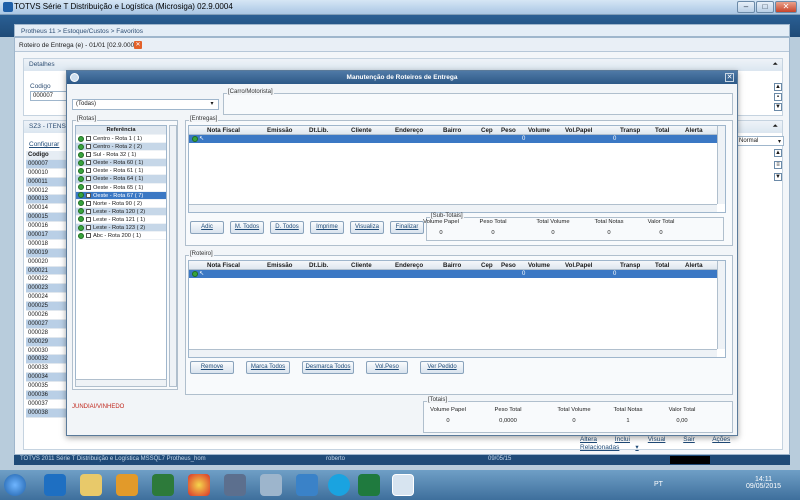  Describe the element at coordinates (121, 228) in the screenshot. I see `rota-row: Leste - Rota 123 ( 2)` at that location.